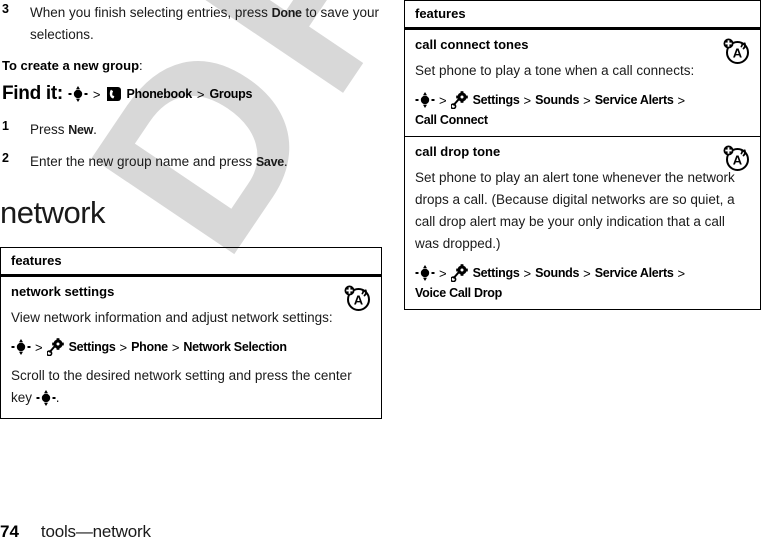 This screenshot has height=546, width=765. Describe the element at coordinates (143, 161) in the screenshot. I see `step-text-before: Enter the new group name and press` at that location.